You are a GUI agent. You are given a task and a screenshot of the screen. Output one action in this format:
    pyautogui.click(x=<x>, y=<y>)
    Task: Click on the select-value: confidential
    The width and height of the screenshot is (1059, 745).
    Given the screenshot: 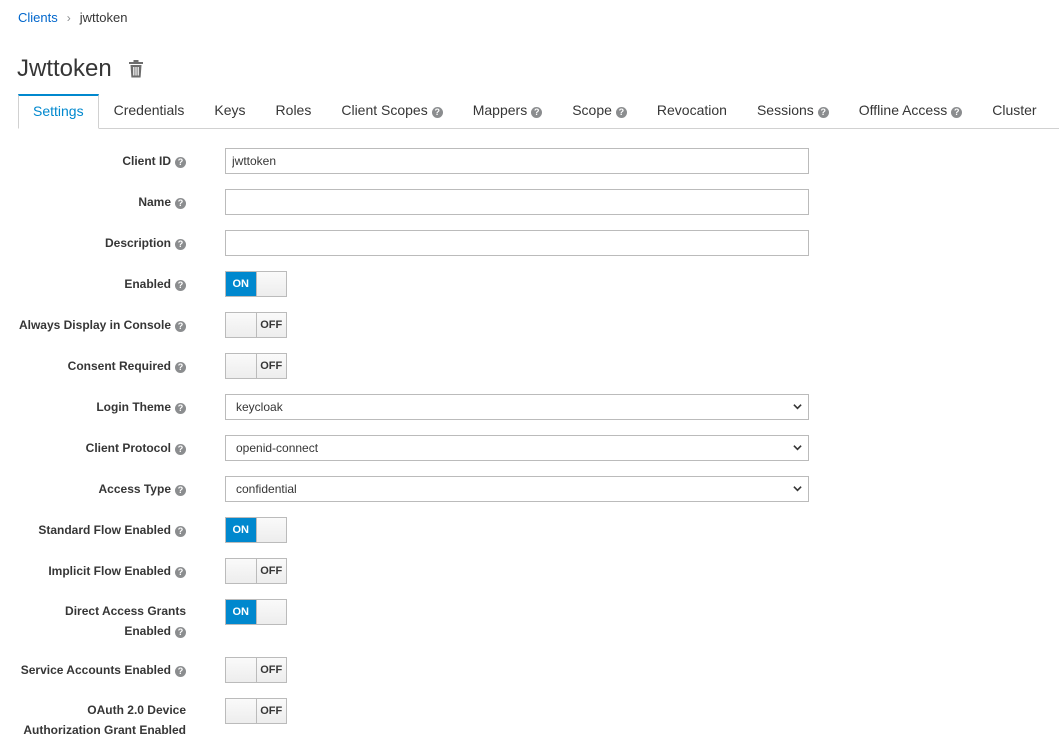 What is the action you would take?
    pyautogui.click(x=266, y=489)
    